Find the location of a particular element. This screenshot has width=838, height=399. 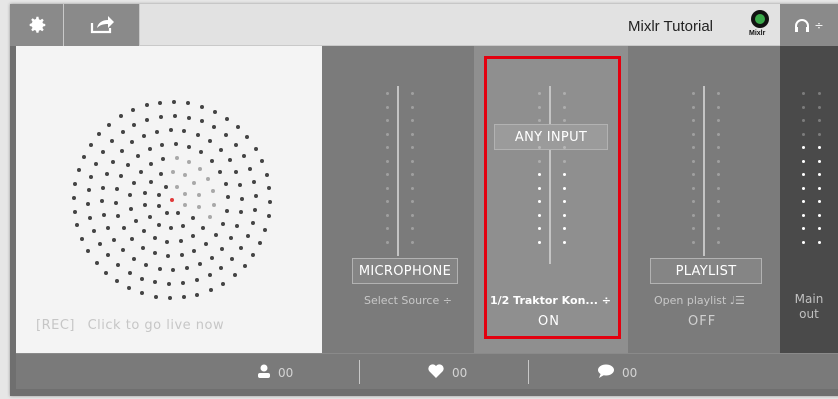

microphone-button: MICROPHONE is located at coordinates (405, 271).